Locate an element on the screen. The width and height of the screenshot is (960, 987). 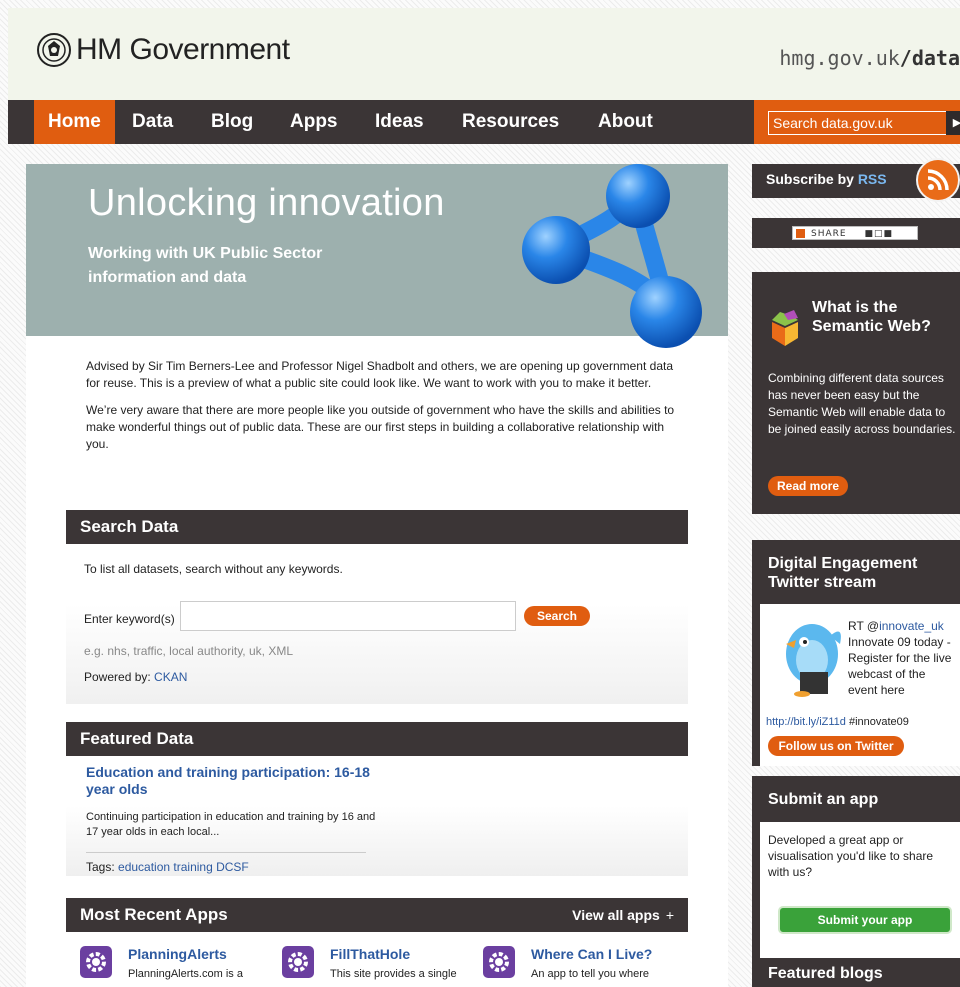
app-title: PlanningAlerts is located at coordinates (177, 954).